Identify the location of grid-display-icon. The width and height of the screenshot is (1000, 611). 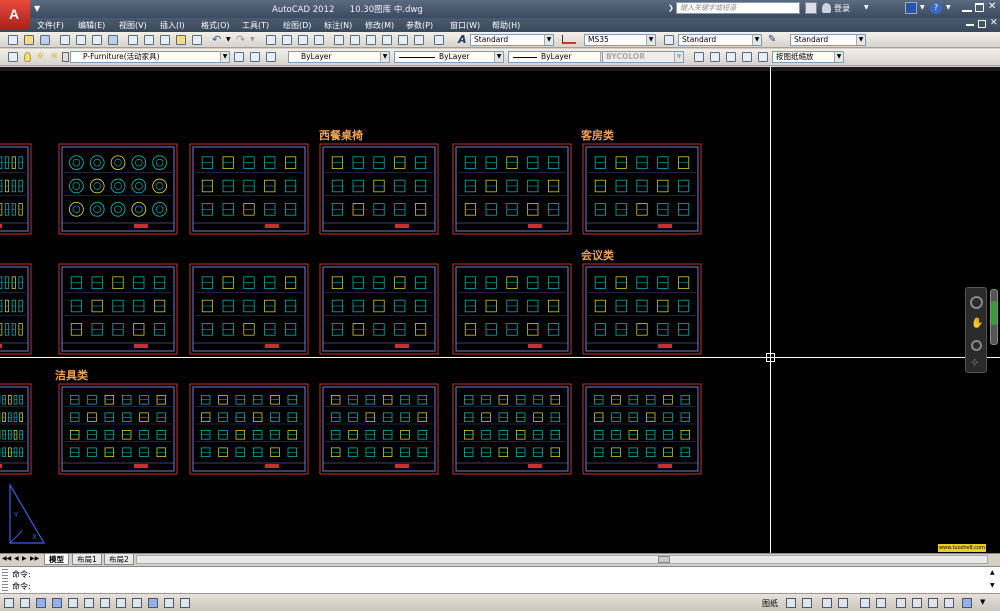
(41, 603).